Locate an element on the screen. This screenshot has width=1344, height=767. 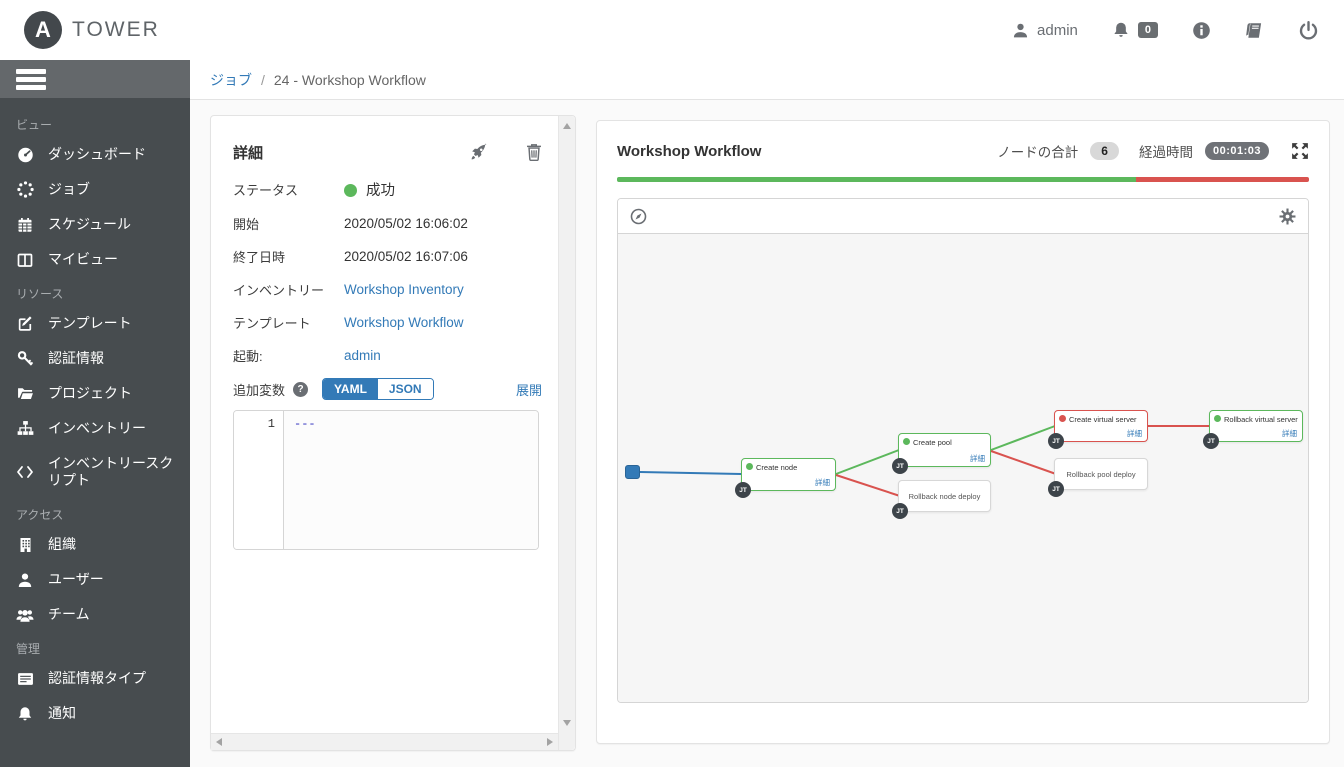
hamburger-icon is located at coordinates (31, 79).